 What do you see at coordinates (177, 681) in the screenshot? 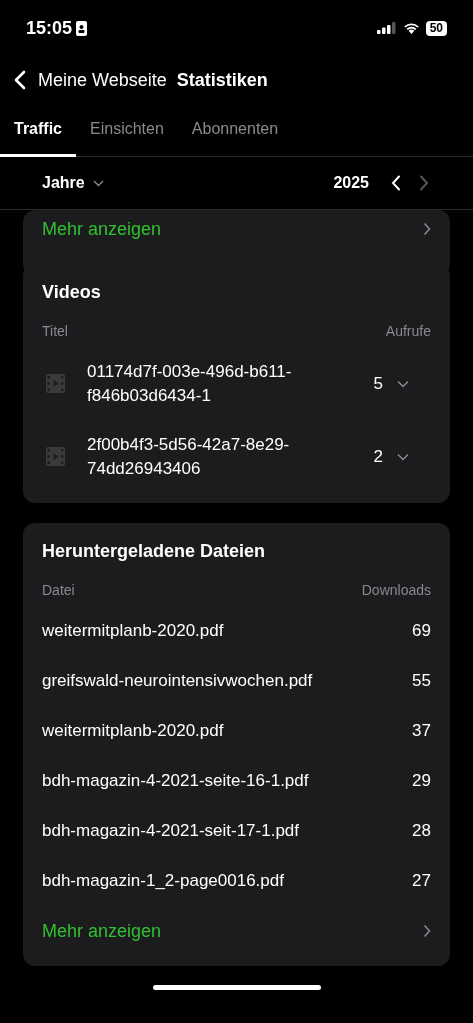
I see `file-name: greifswald-neurointensivwochen.pdf` at bounding box center [177, 681].